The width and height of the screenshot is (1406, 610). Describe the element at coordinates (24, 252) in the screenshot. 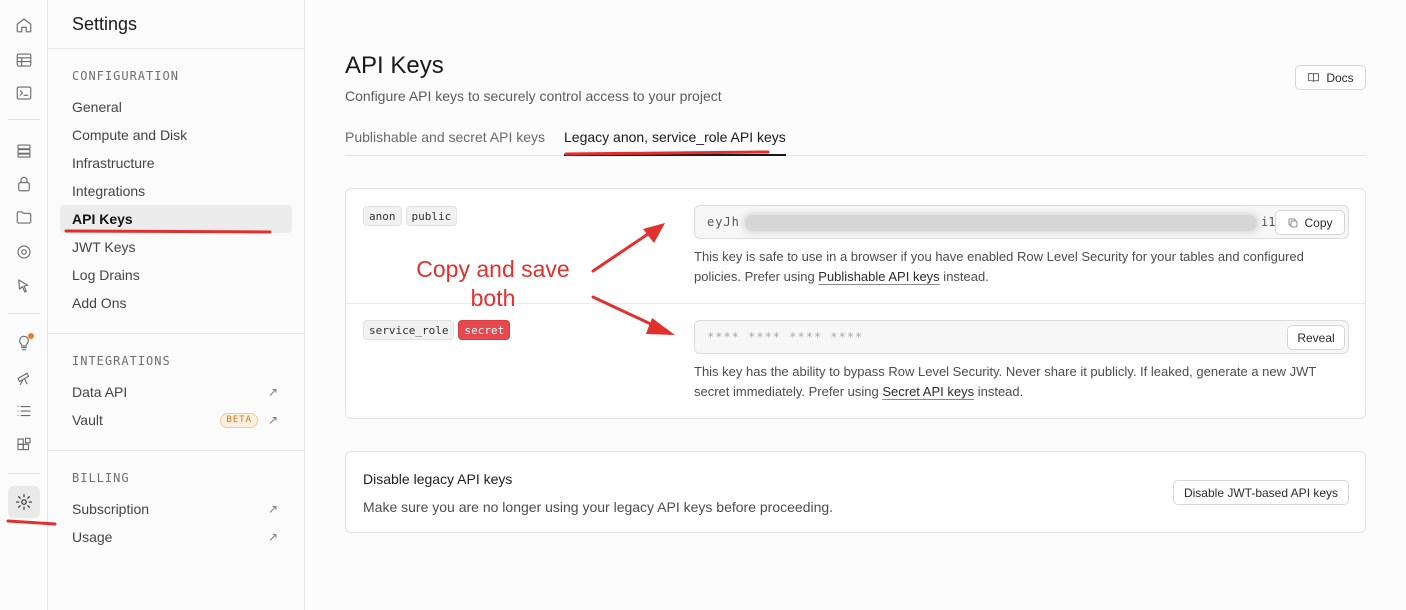

I see `realtime-icon` at that location.